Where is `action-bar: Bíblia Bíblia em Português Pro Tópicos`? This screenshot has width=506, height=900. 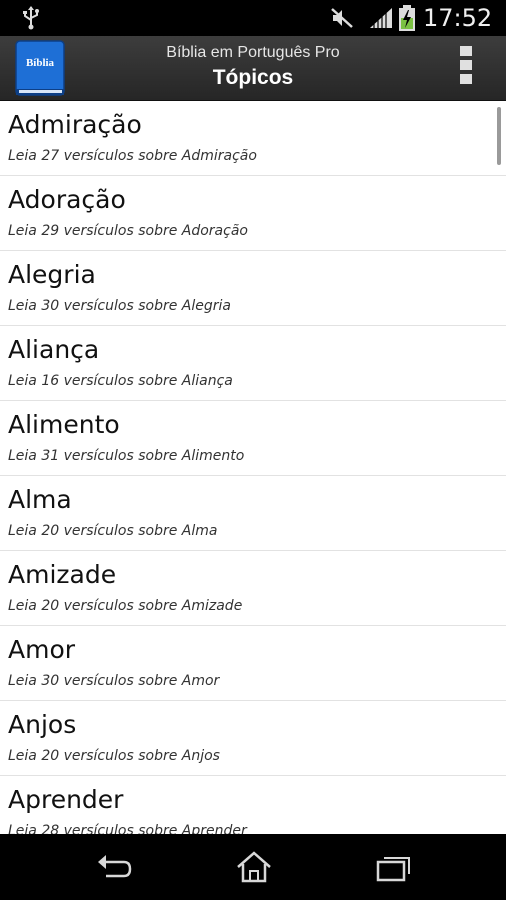 action-bar: Bíblia Bíblia em Português Pro Tópicos is located at coordinates (253, 68).